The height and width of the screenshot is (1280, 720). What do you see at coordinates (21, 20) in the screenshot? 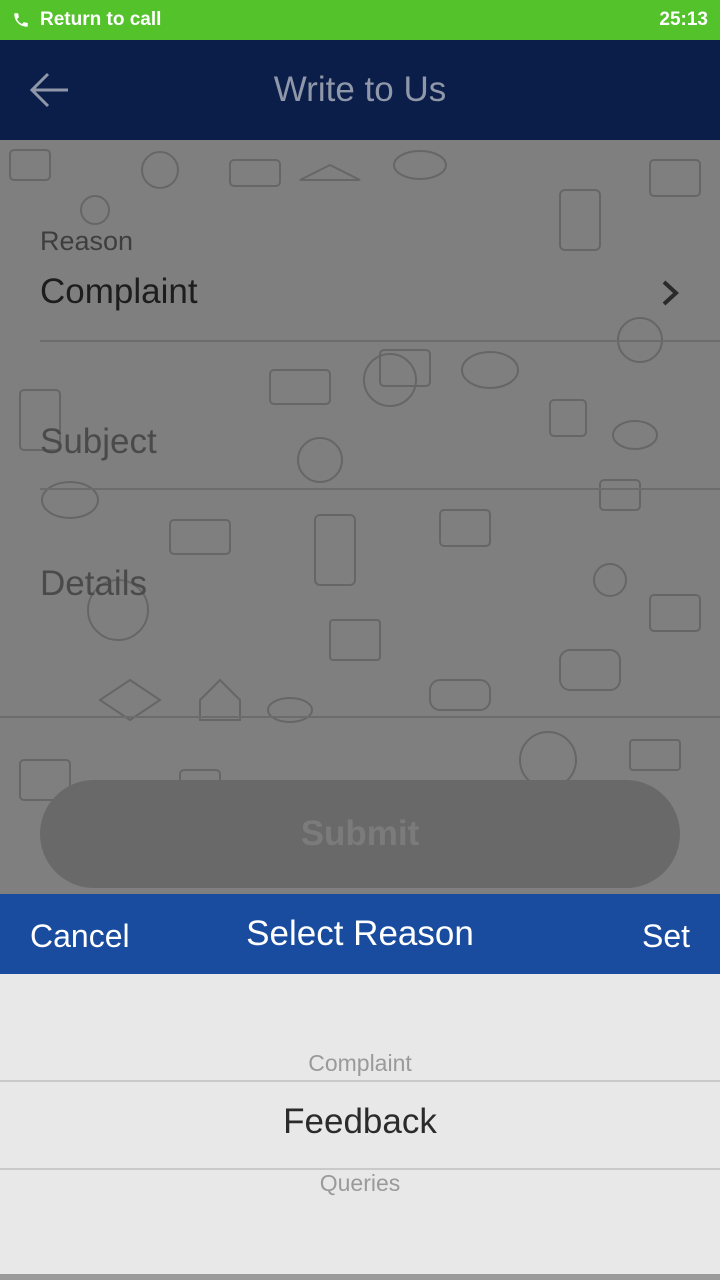
I see `phone-icon` at bounding box center [21, 20].